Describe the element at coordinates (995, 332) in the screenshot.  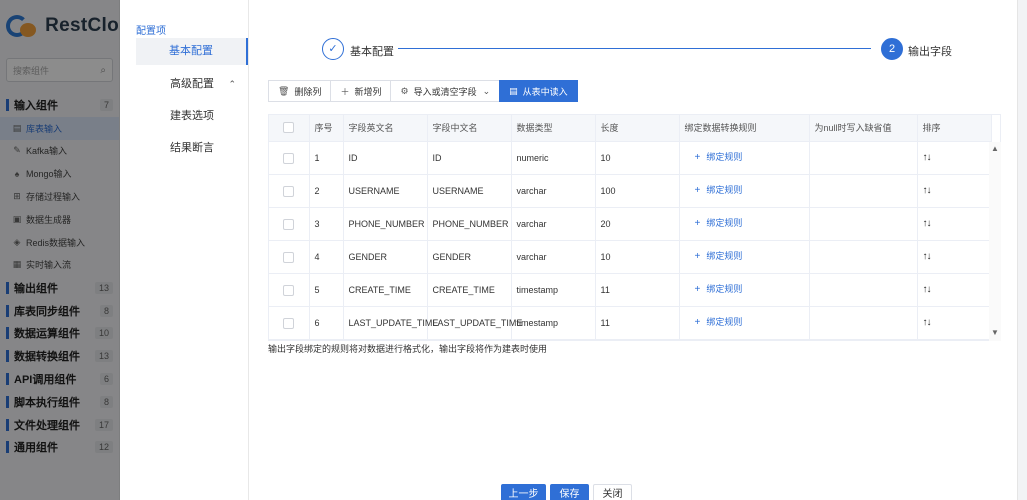
I see `scroll-down-icon: ▼` at that location.